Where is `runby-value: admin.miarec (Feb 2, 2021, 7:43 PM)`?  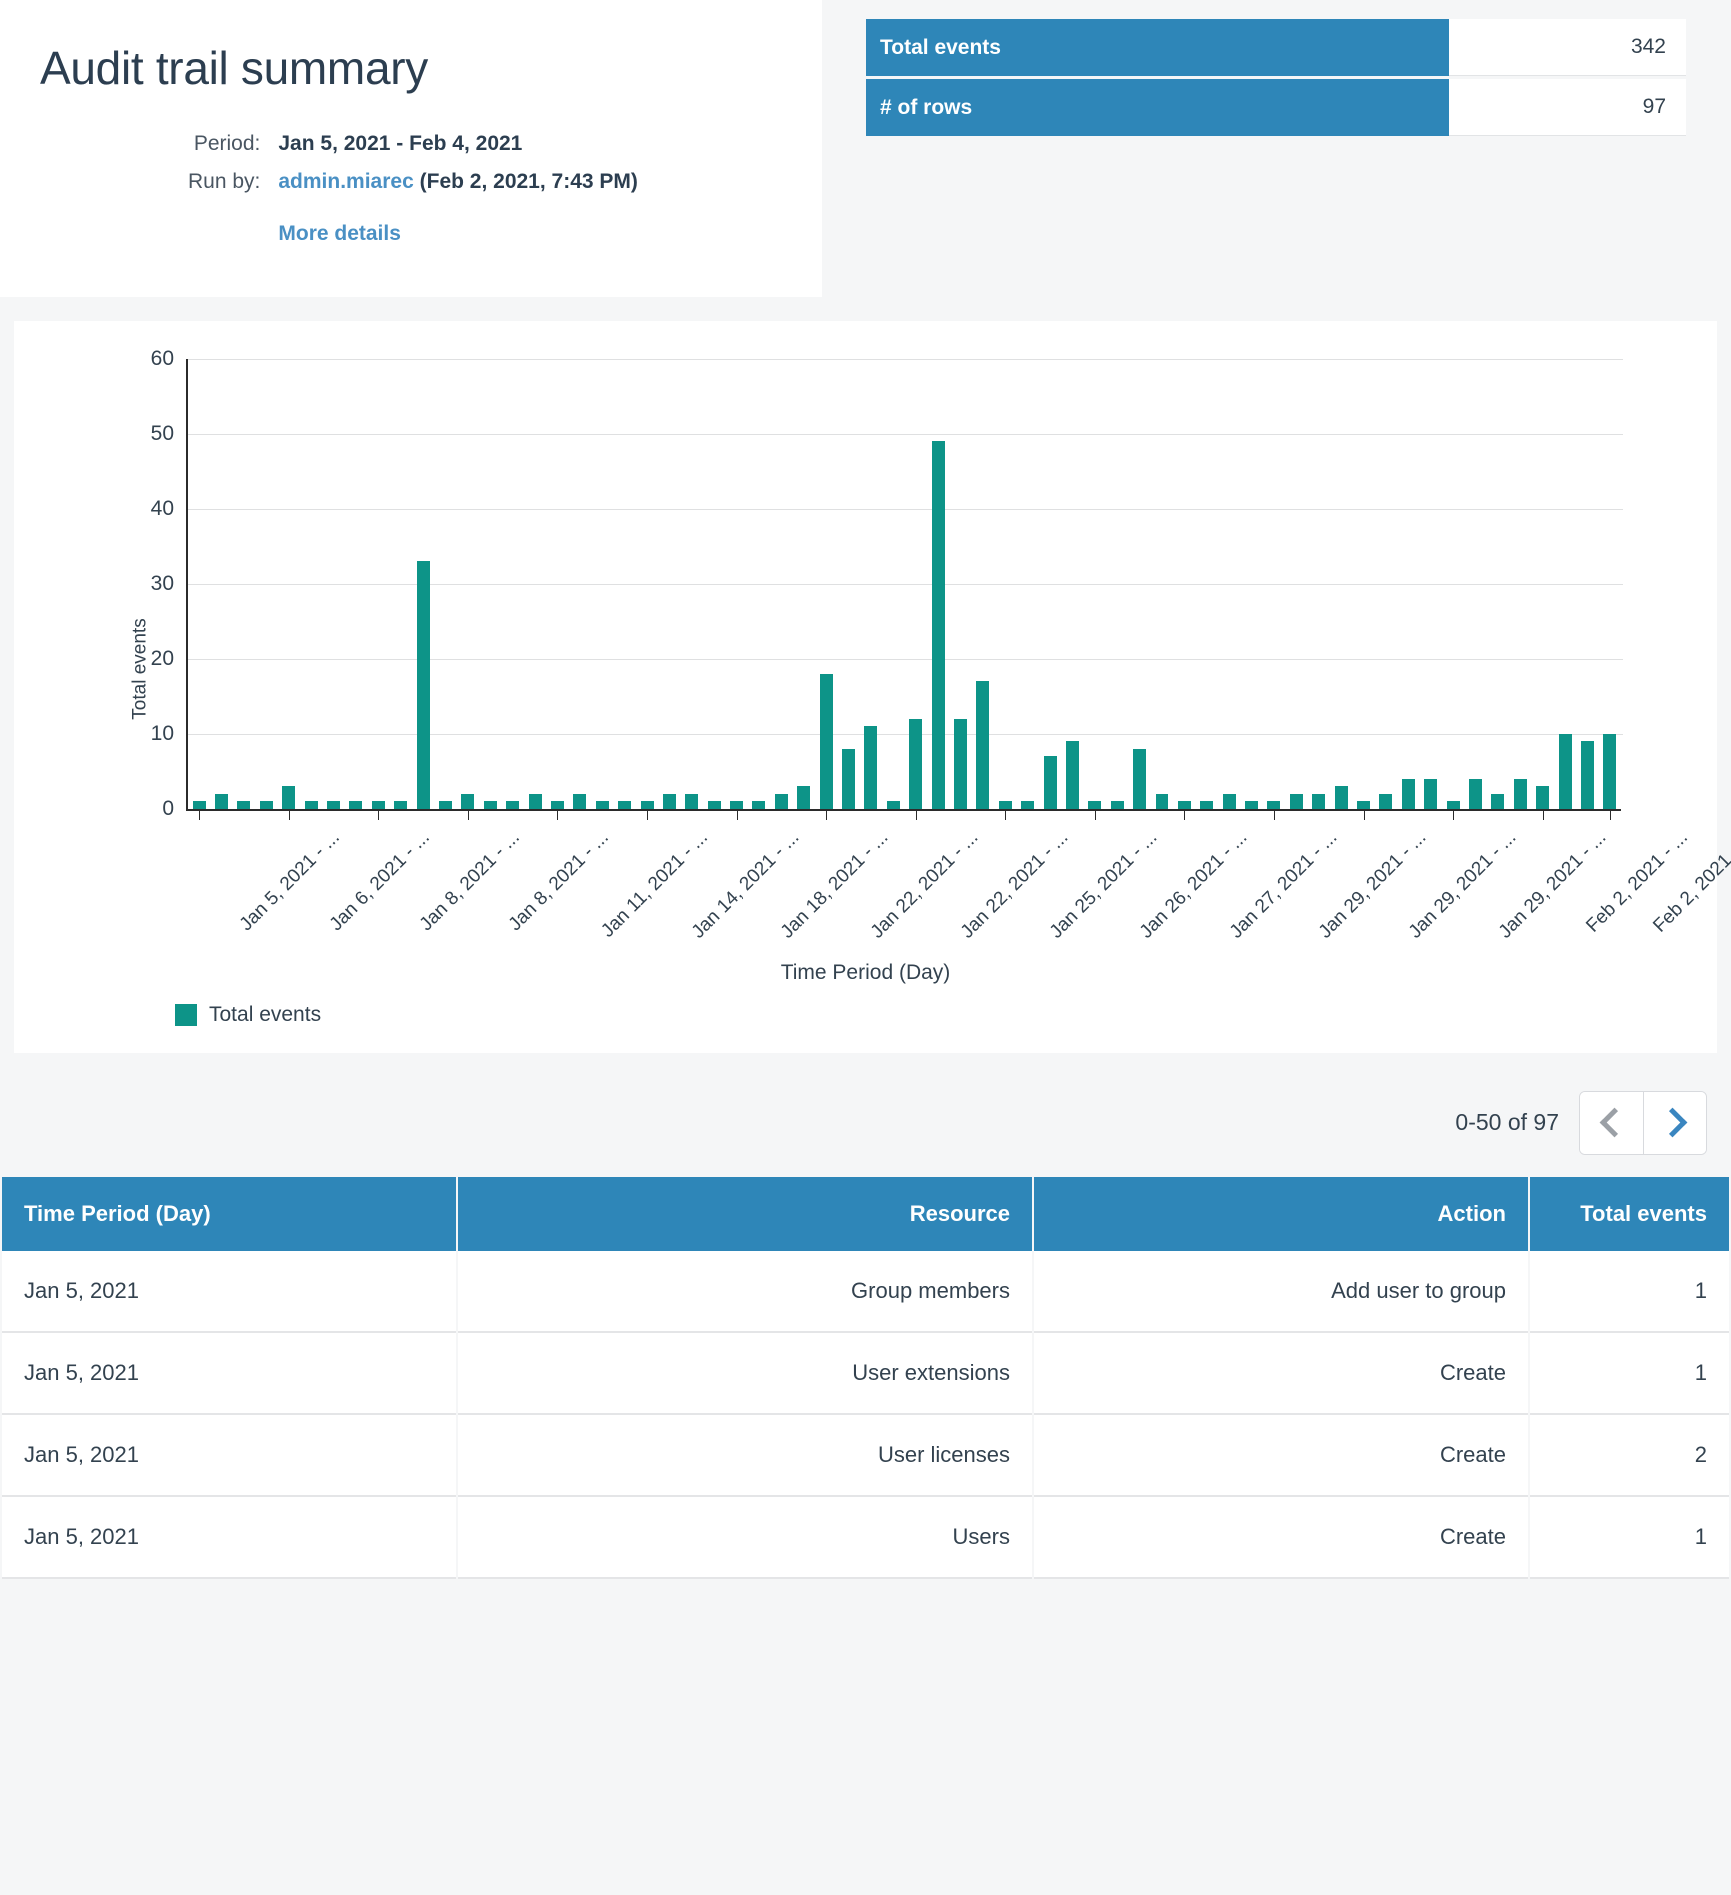 runby-value: admin.miarec (Feb 2, 2021, 7:43 PM) is located at coordinates (458, 182).